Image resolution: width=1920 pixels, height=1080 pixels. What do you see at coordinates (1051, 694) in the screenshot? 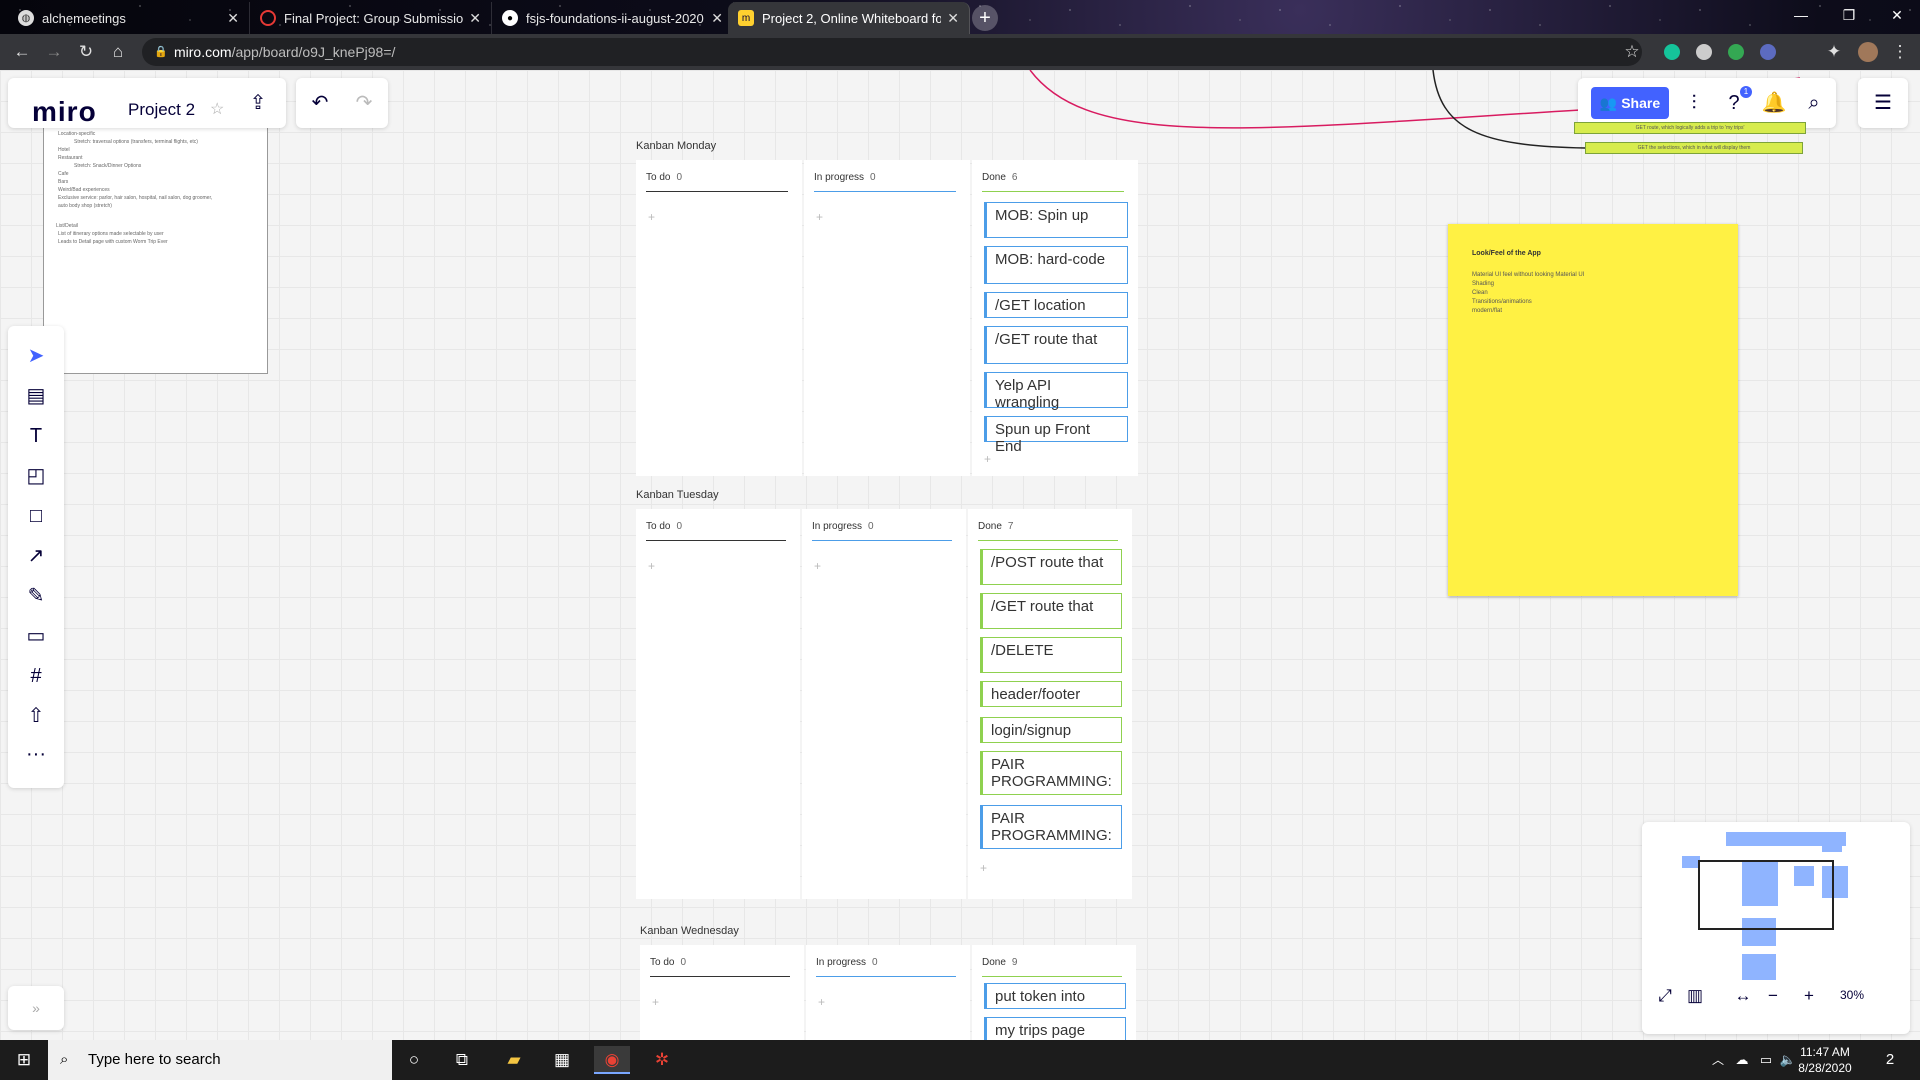
I see `kanban-card: header/footer` at bounding box center [1051, 694].